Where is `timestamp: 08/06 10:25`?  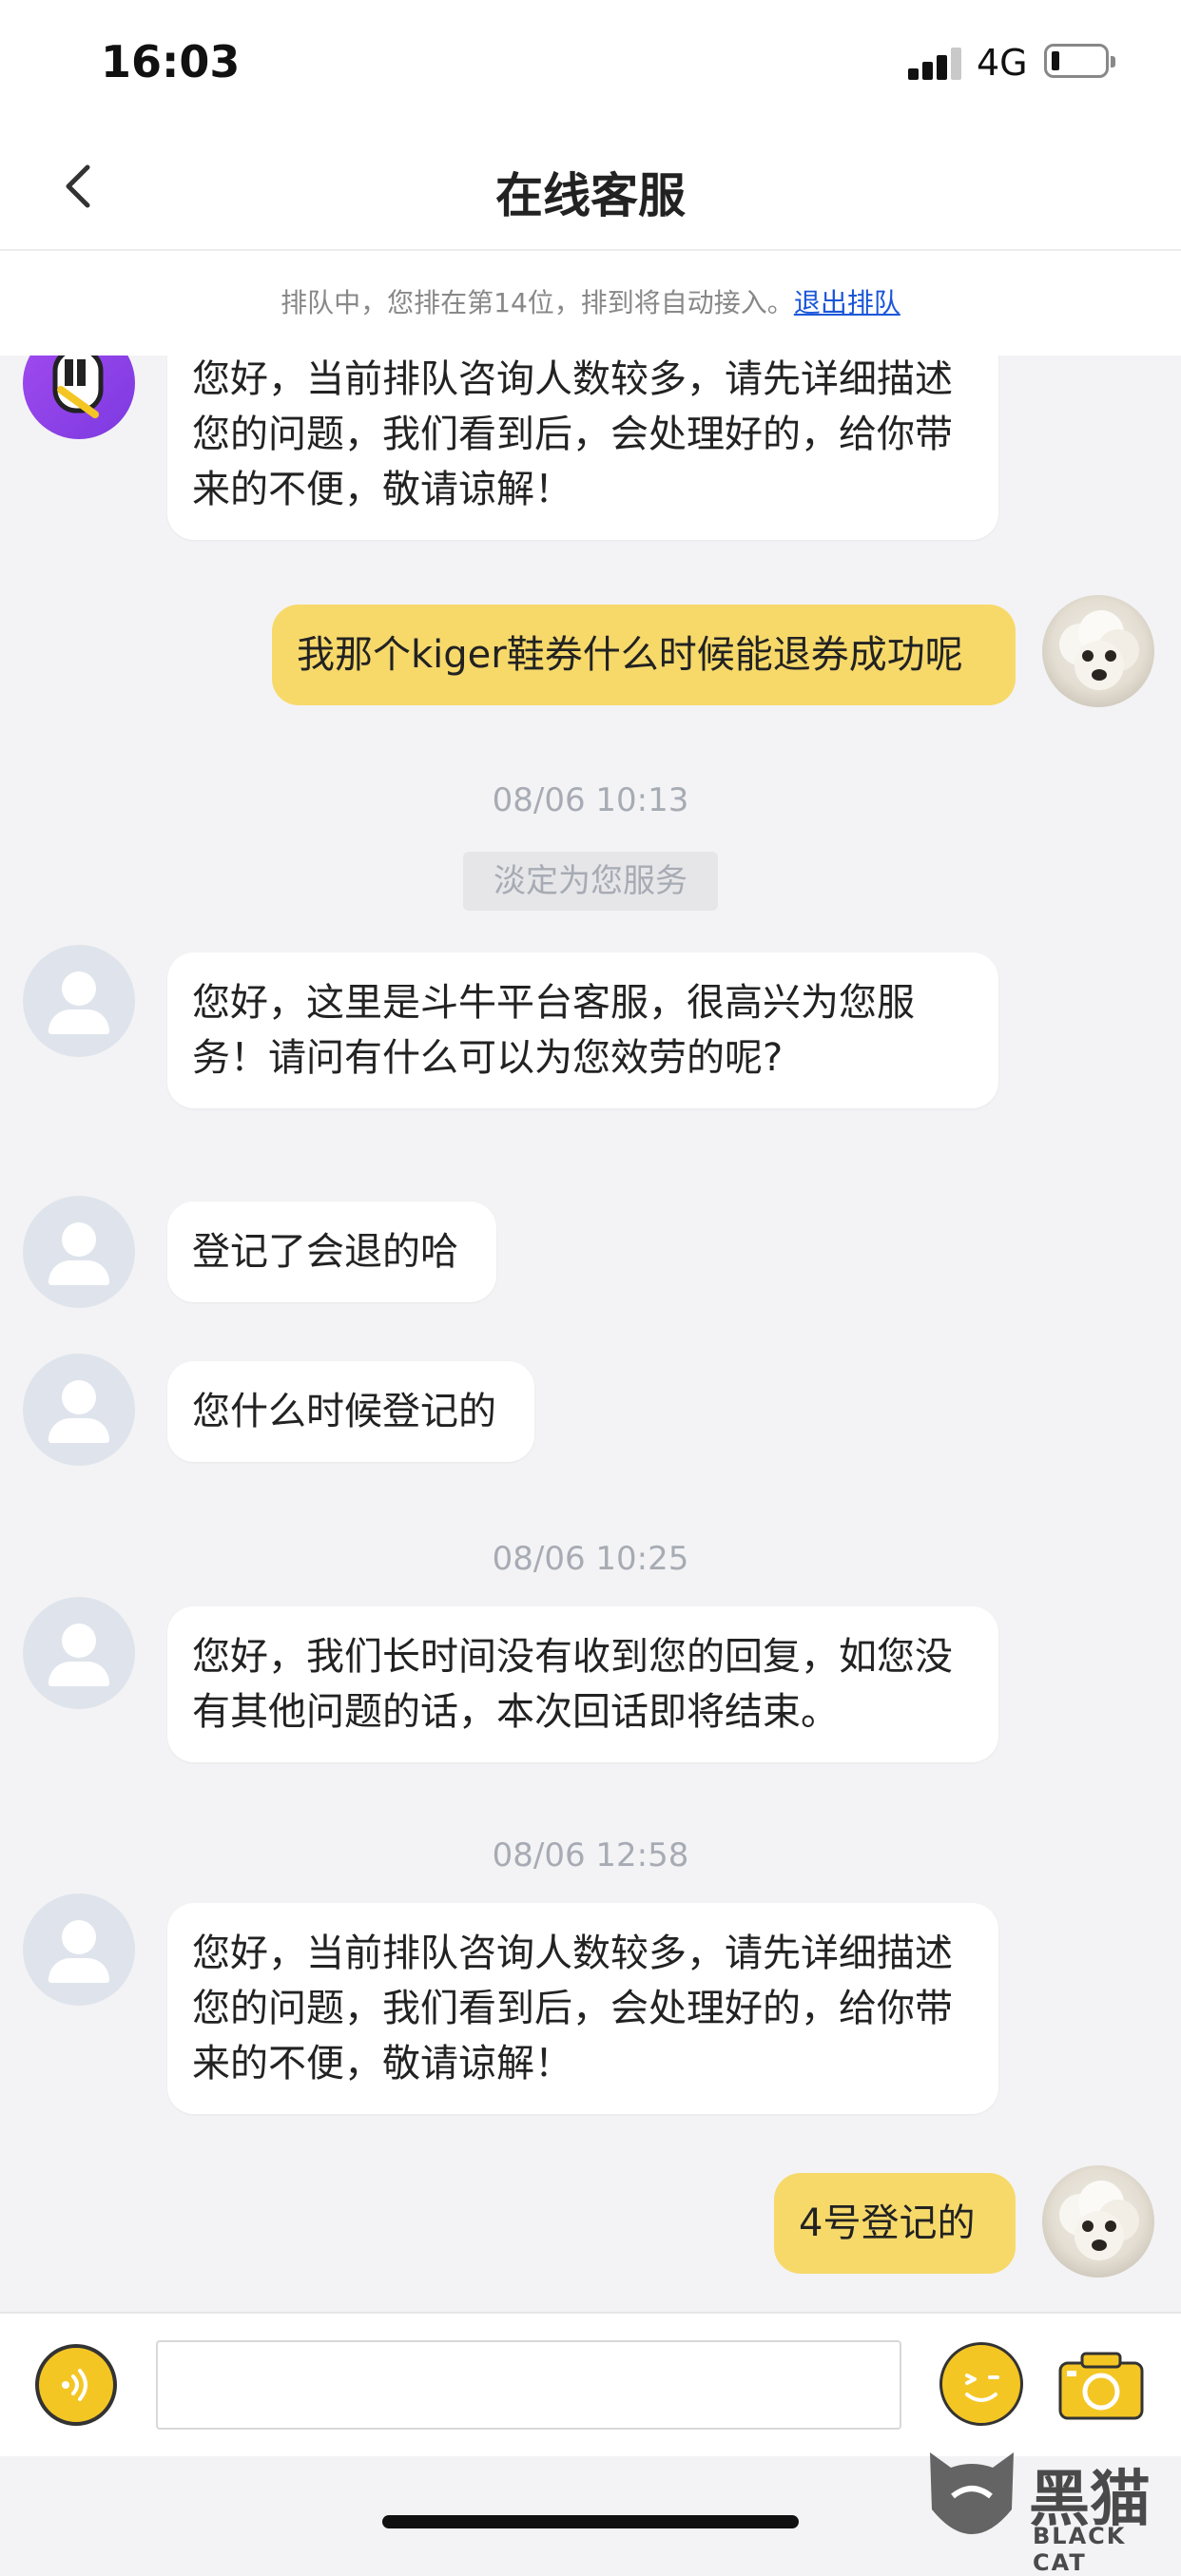 timestamp: 08/06 10:25 is located at coordinates (590, 1559).